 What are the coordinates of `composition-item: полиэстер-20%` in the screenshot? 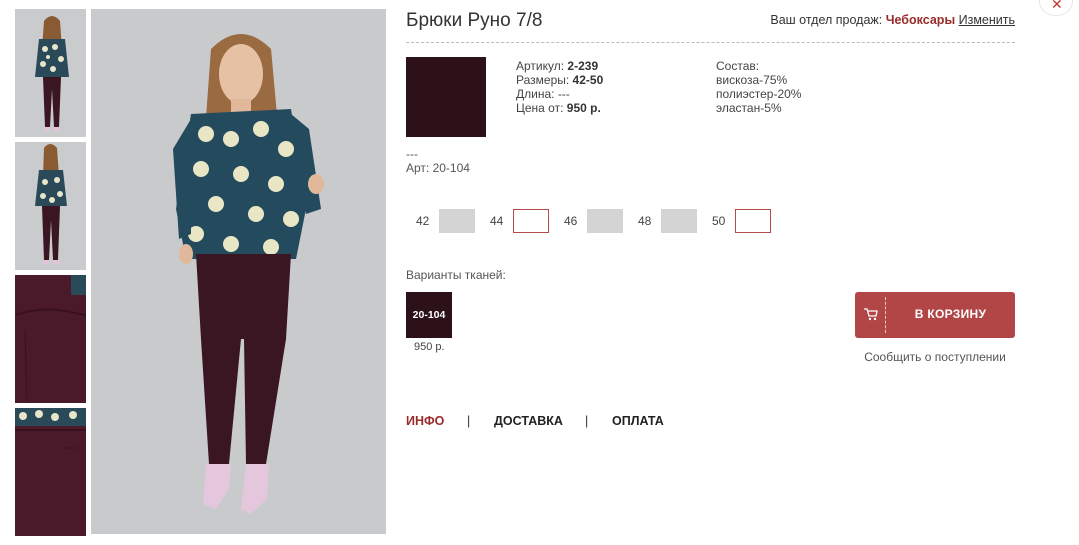 It's located at (759, 94).